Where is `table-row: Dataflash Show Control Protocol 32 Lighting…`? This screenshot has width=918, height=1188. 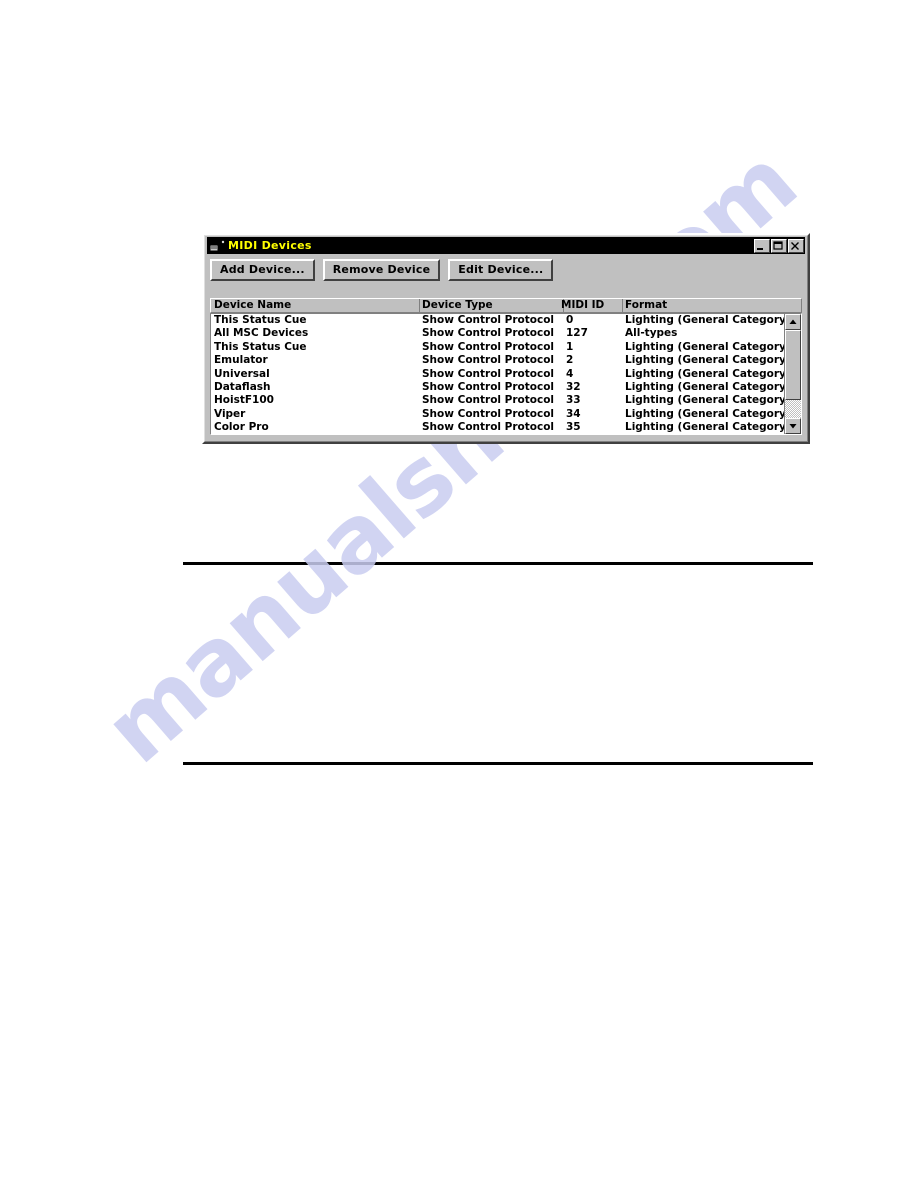
table-row: Dataflash Show Control Protocol 32 Lighting… is located at coordinates (497, 387).